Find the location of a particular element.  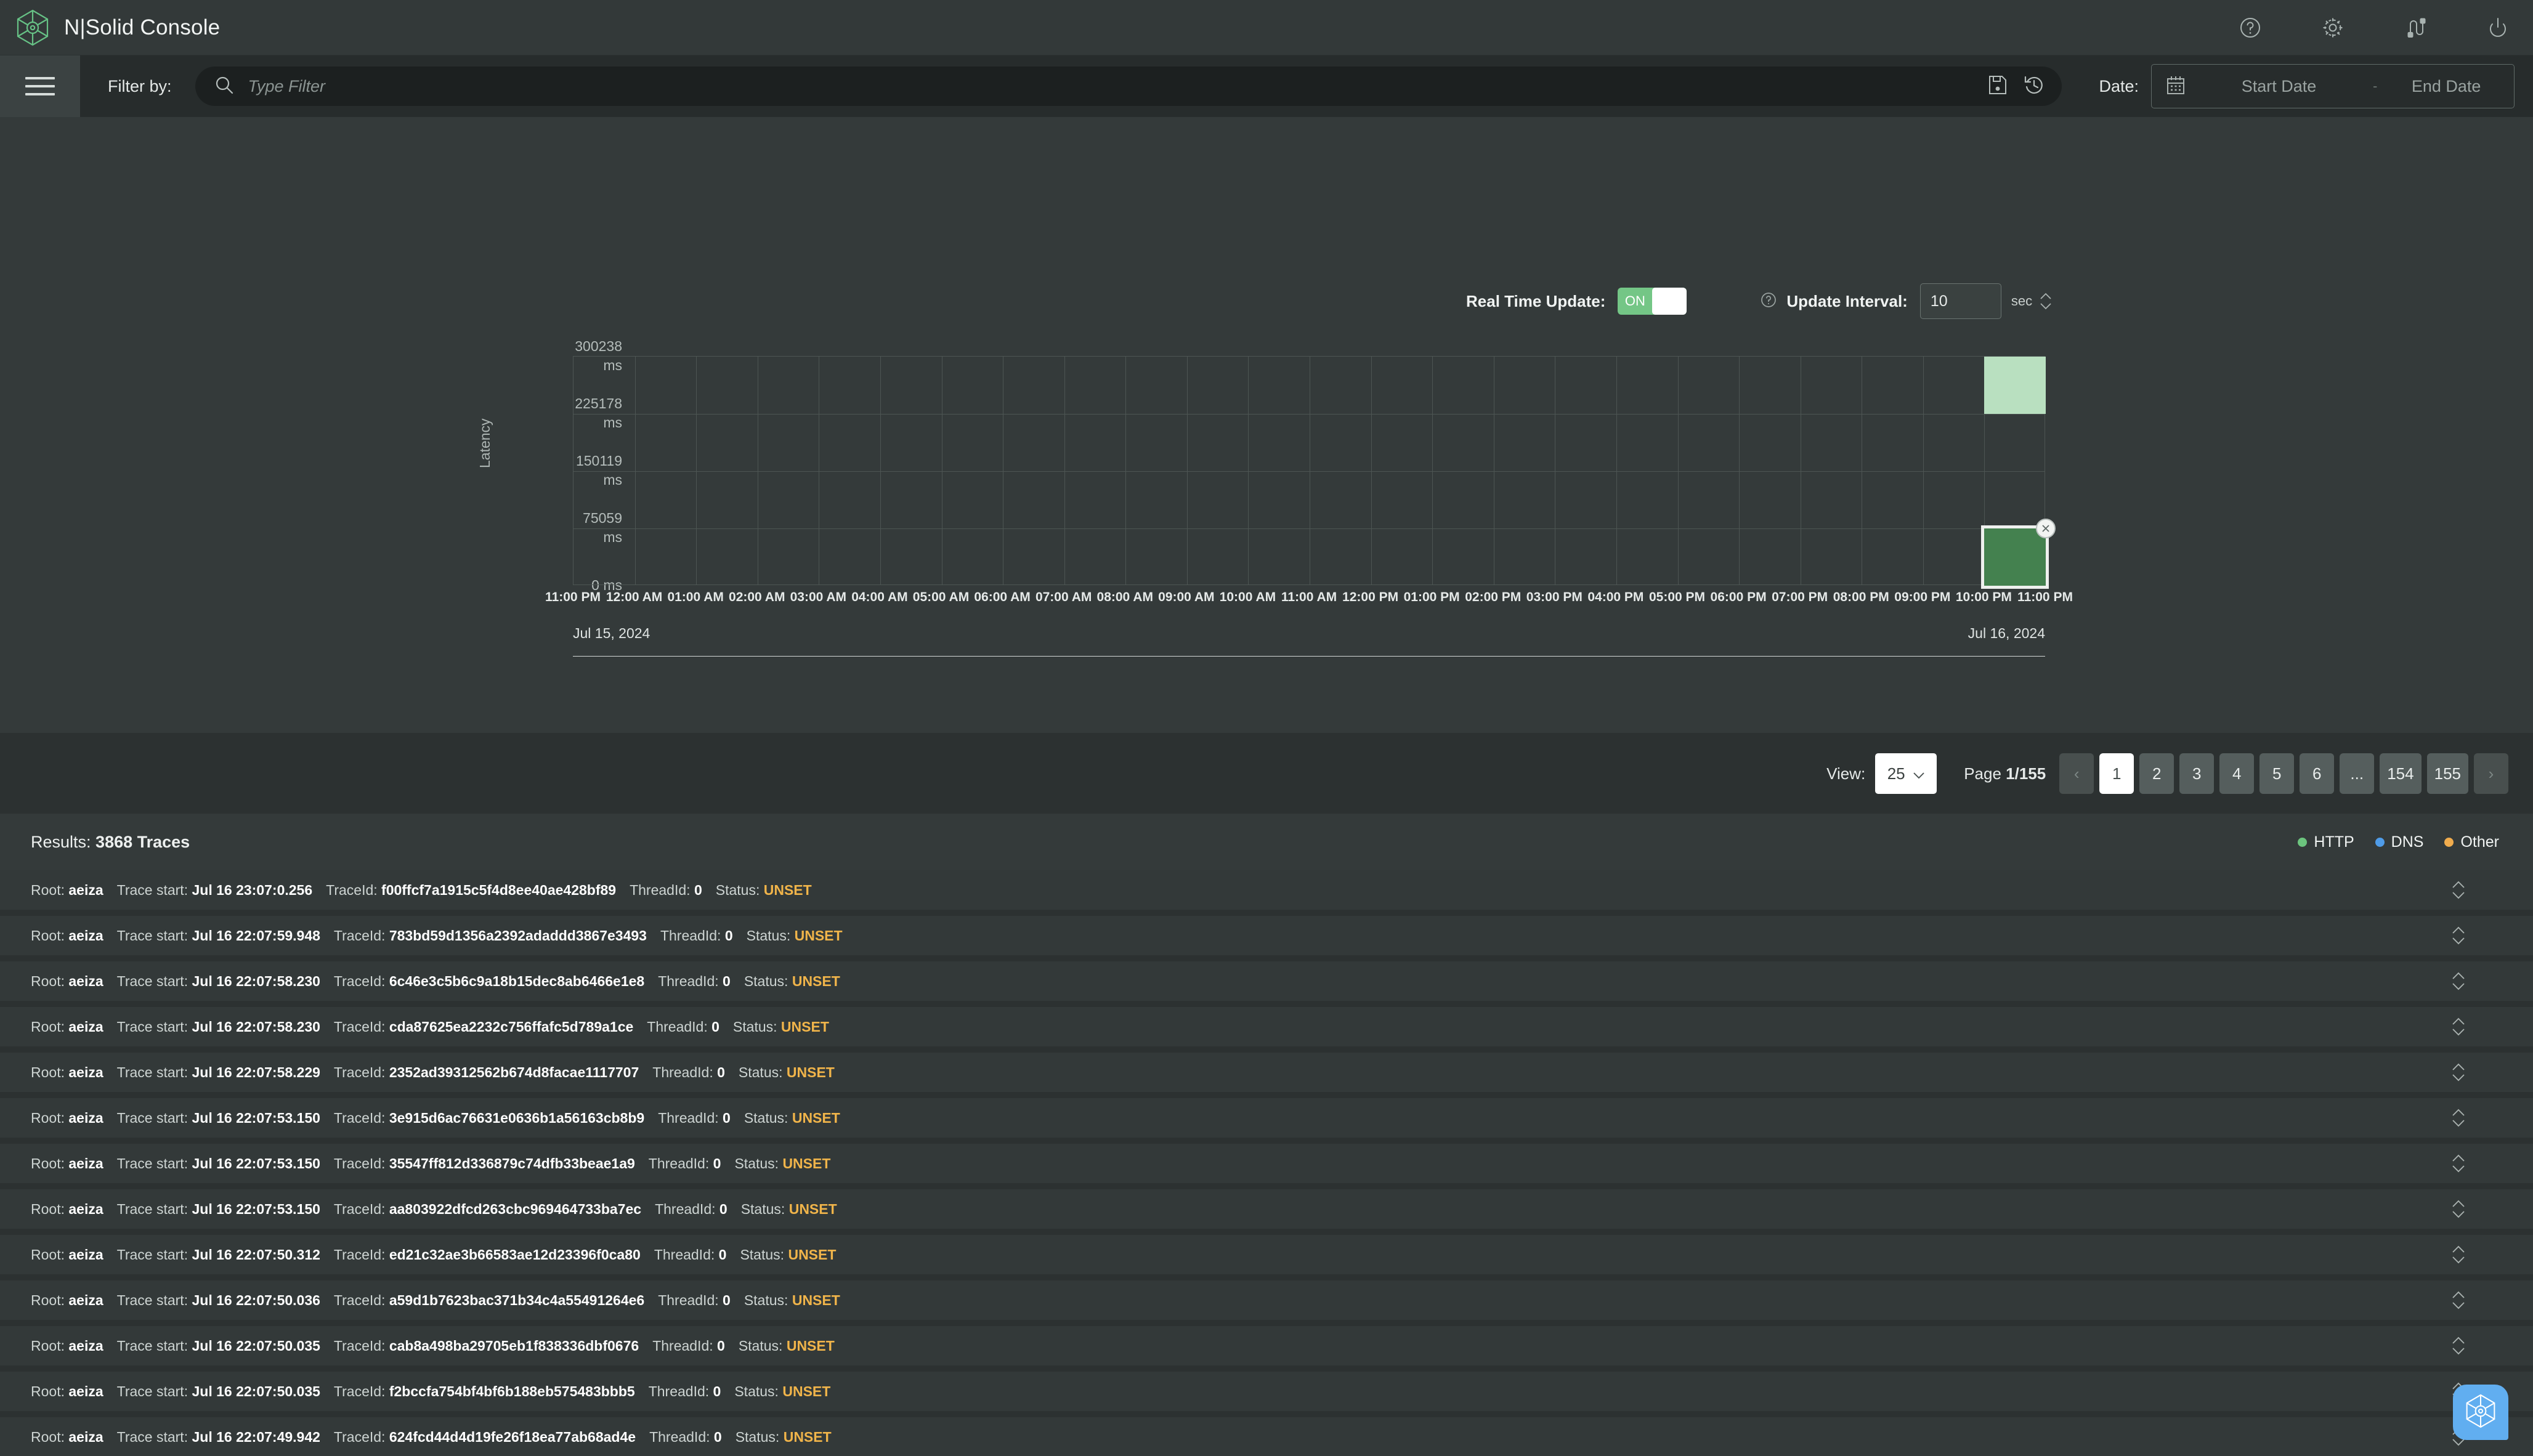

power-icon is located at coordinates (2498, 28).